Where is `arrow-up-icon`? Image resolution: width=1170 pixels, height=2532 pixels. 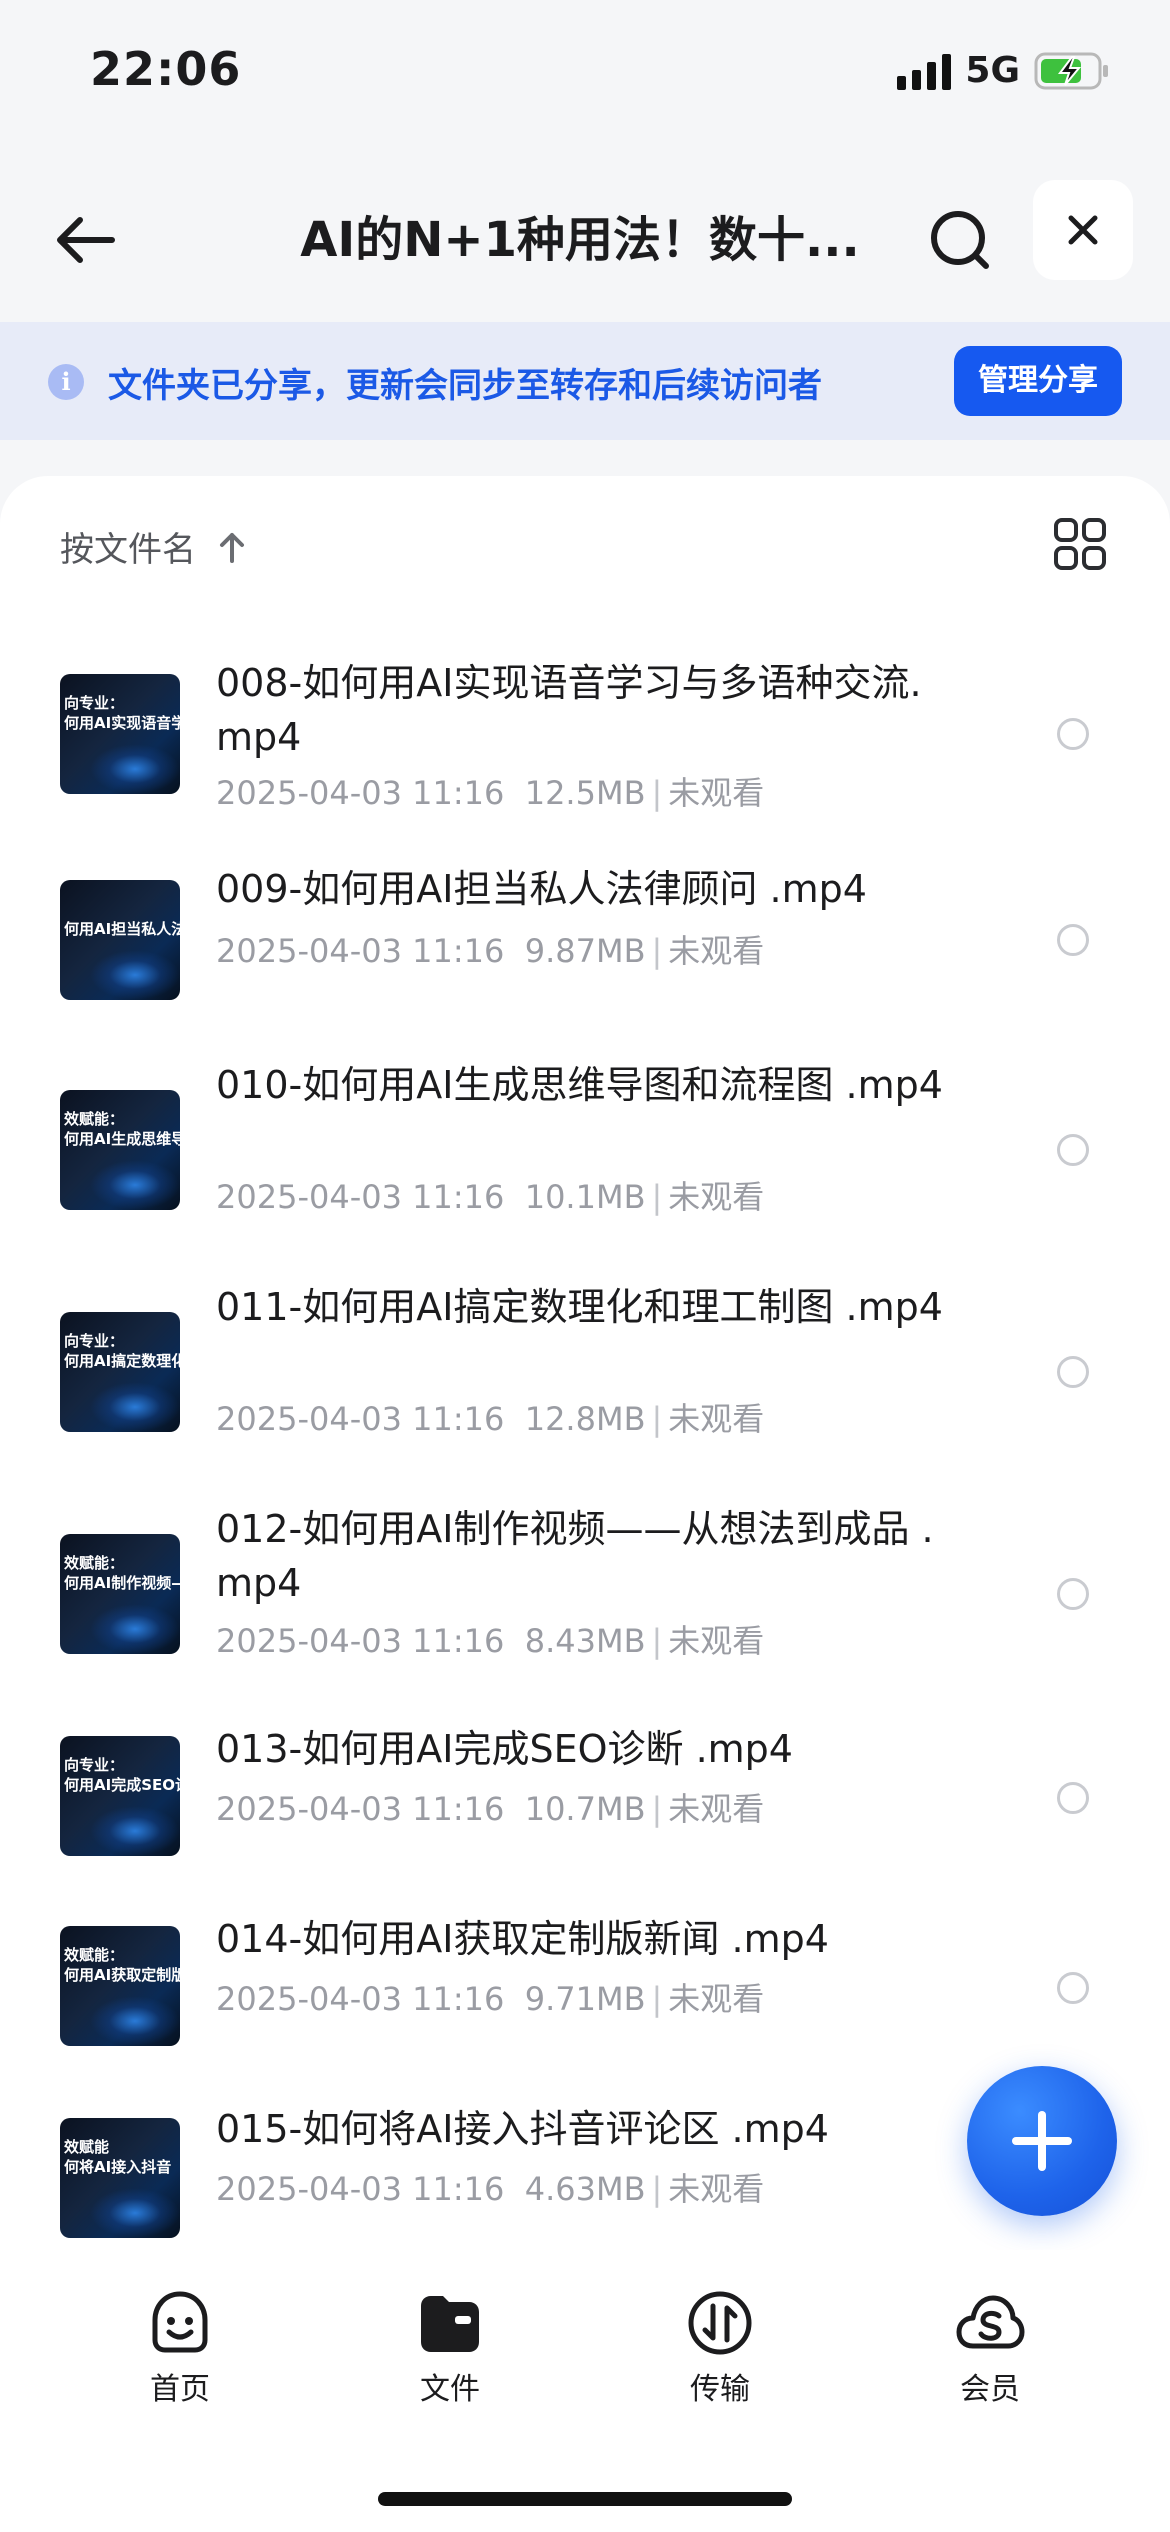 arrow-up-icon is located at coordinates (232, 547).